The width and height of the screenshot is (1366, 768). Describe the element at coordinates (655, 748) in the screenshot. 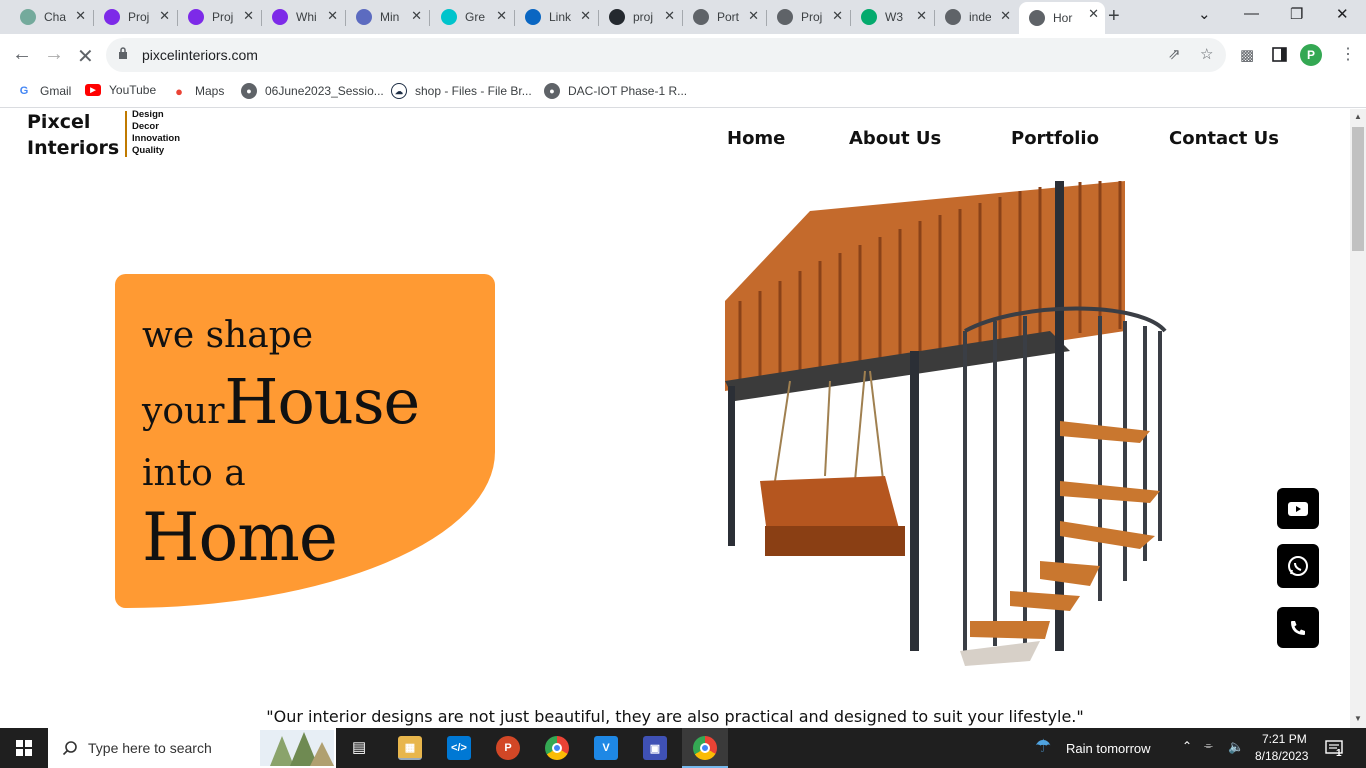

I see `network-tool-icon: ▣` at that location.